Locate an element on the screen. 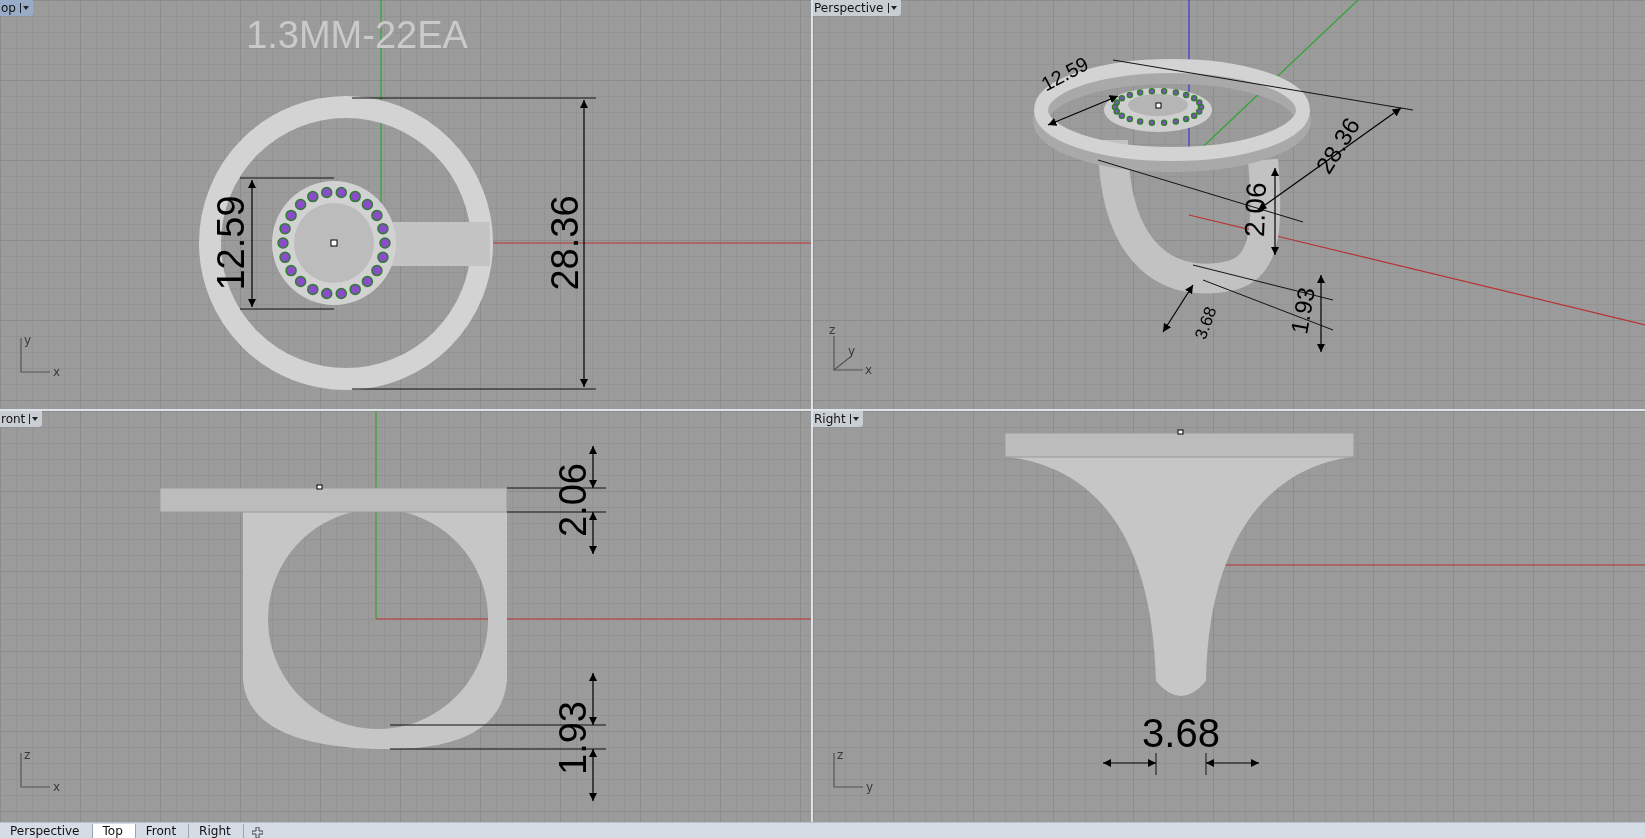 This screenshot has height=838, width=1645. viewport-label: Right is located at coordinates (838, 419).